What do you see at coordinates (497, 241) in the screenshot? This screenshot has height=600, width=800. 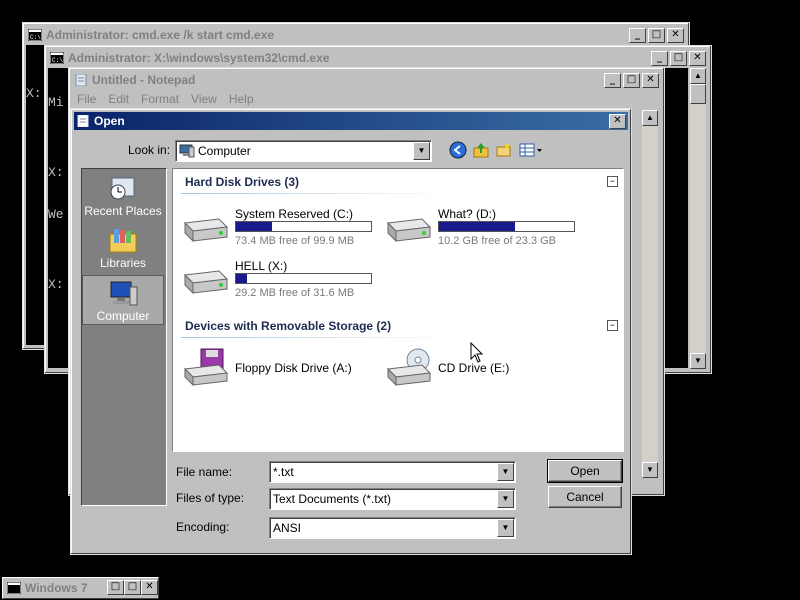 I see `drive-free-space: 10.2 GB free of 23.3 GB` at bounding box center [497, 241].